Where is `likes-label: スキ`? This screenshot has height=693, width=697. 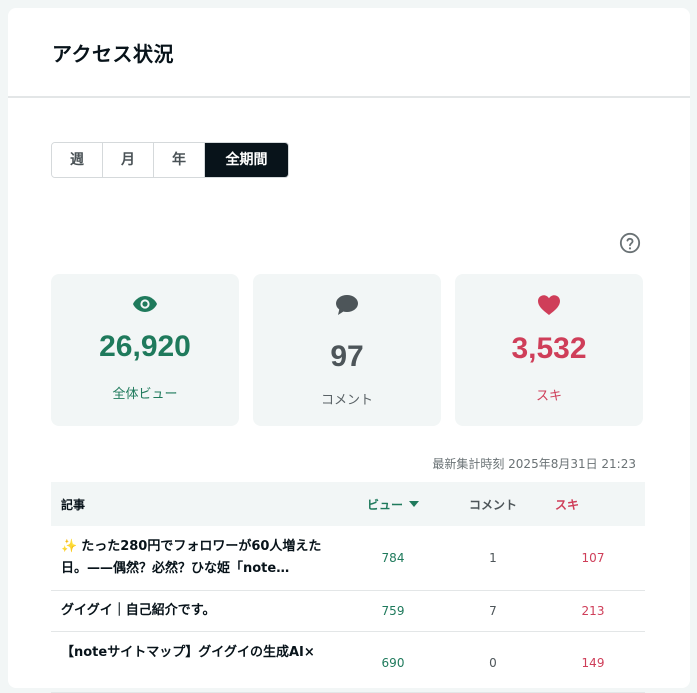 likes-label: スキ is located at coordinates (548, 396).